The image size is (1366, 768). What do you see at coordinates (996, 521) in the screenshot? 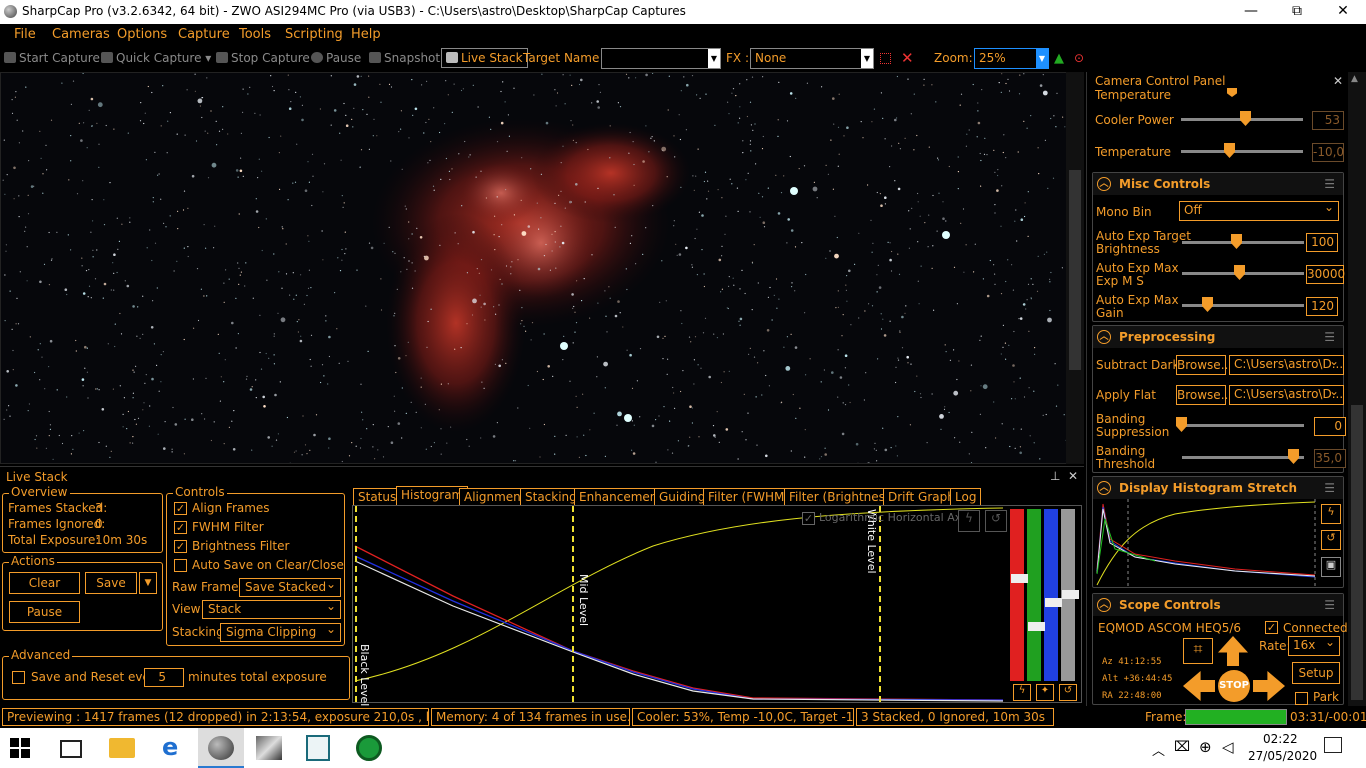
I see `reset-icon: ↺` at bounding box center [996, 521].